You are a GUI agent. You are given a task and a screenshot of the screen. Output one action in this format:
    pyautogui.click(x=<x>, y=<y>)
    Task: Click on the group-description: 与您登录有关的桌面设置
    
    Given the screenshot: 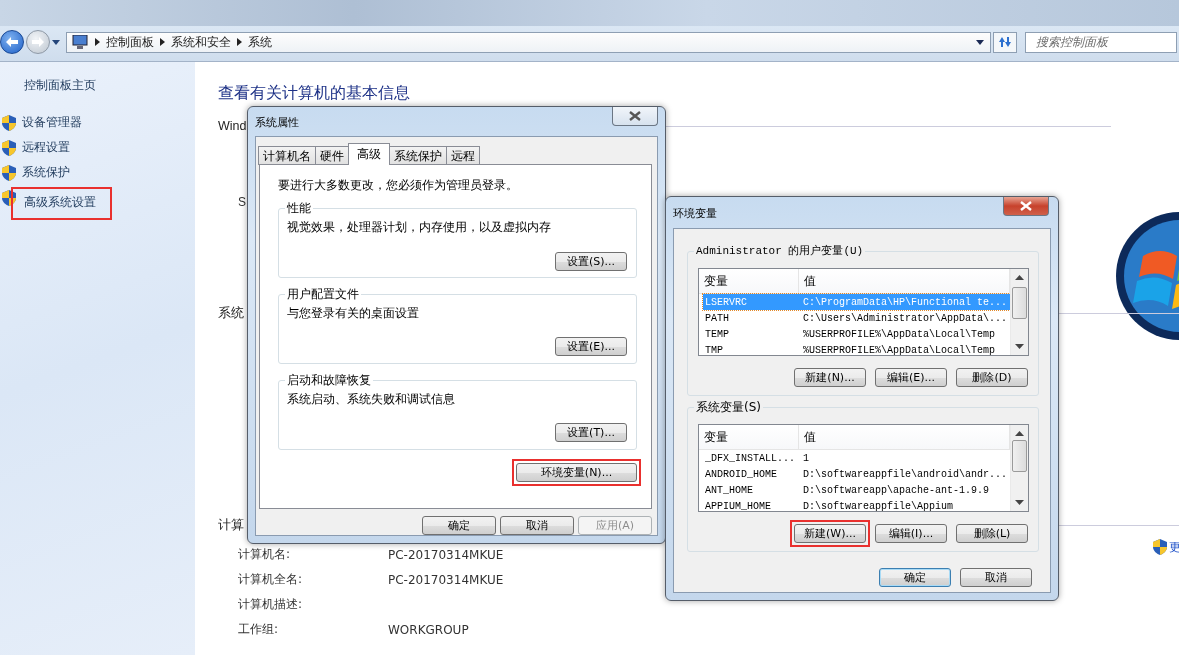 What is the action you would take?
    pyautogui.click(x=353, y=313)
    